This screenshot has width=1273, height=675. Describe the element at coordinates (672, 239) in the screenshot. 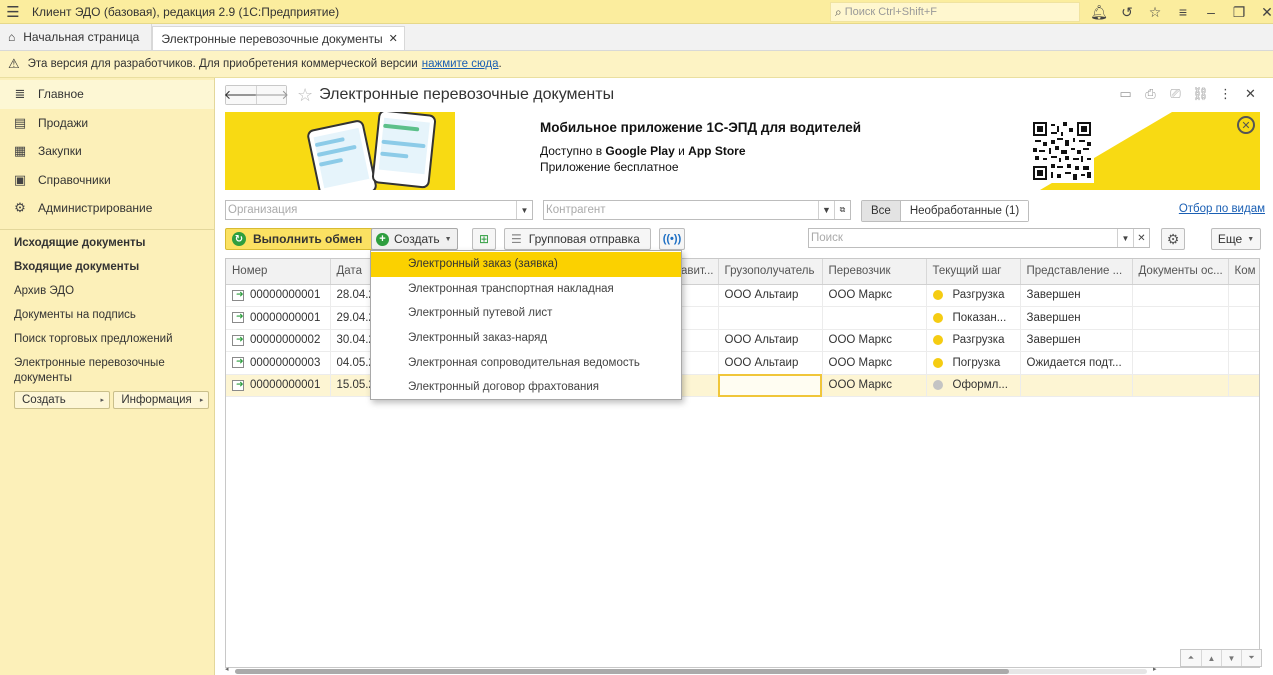

I see `broadcast-icon: ((•))` at that location.